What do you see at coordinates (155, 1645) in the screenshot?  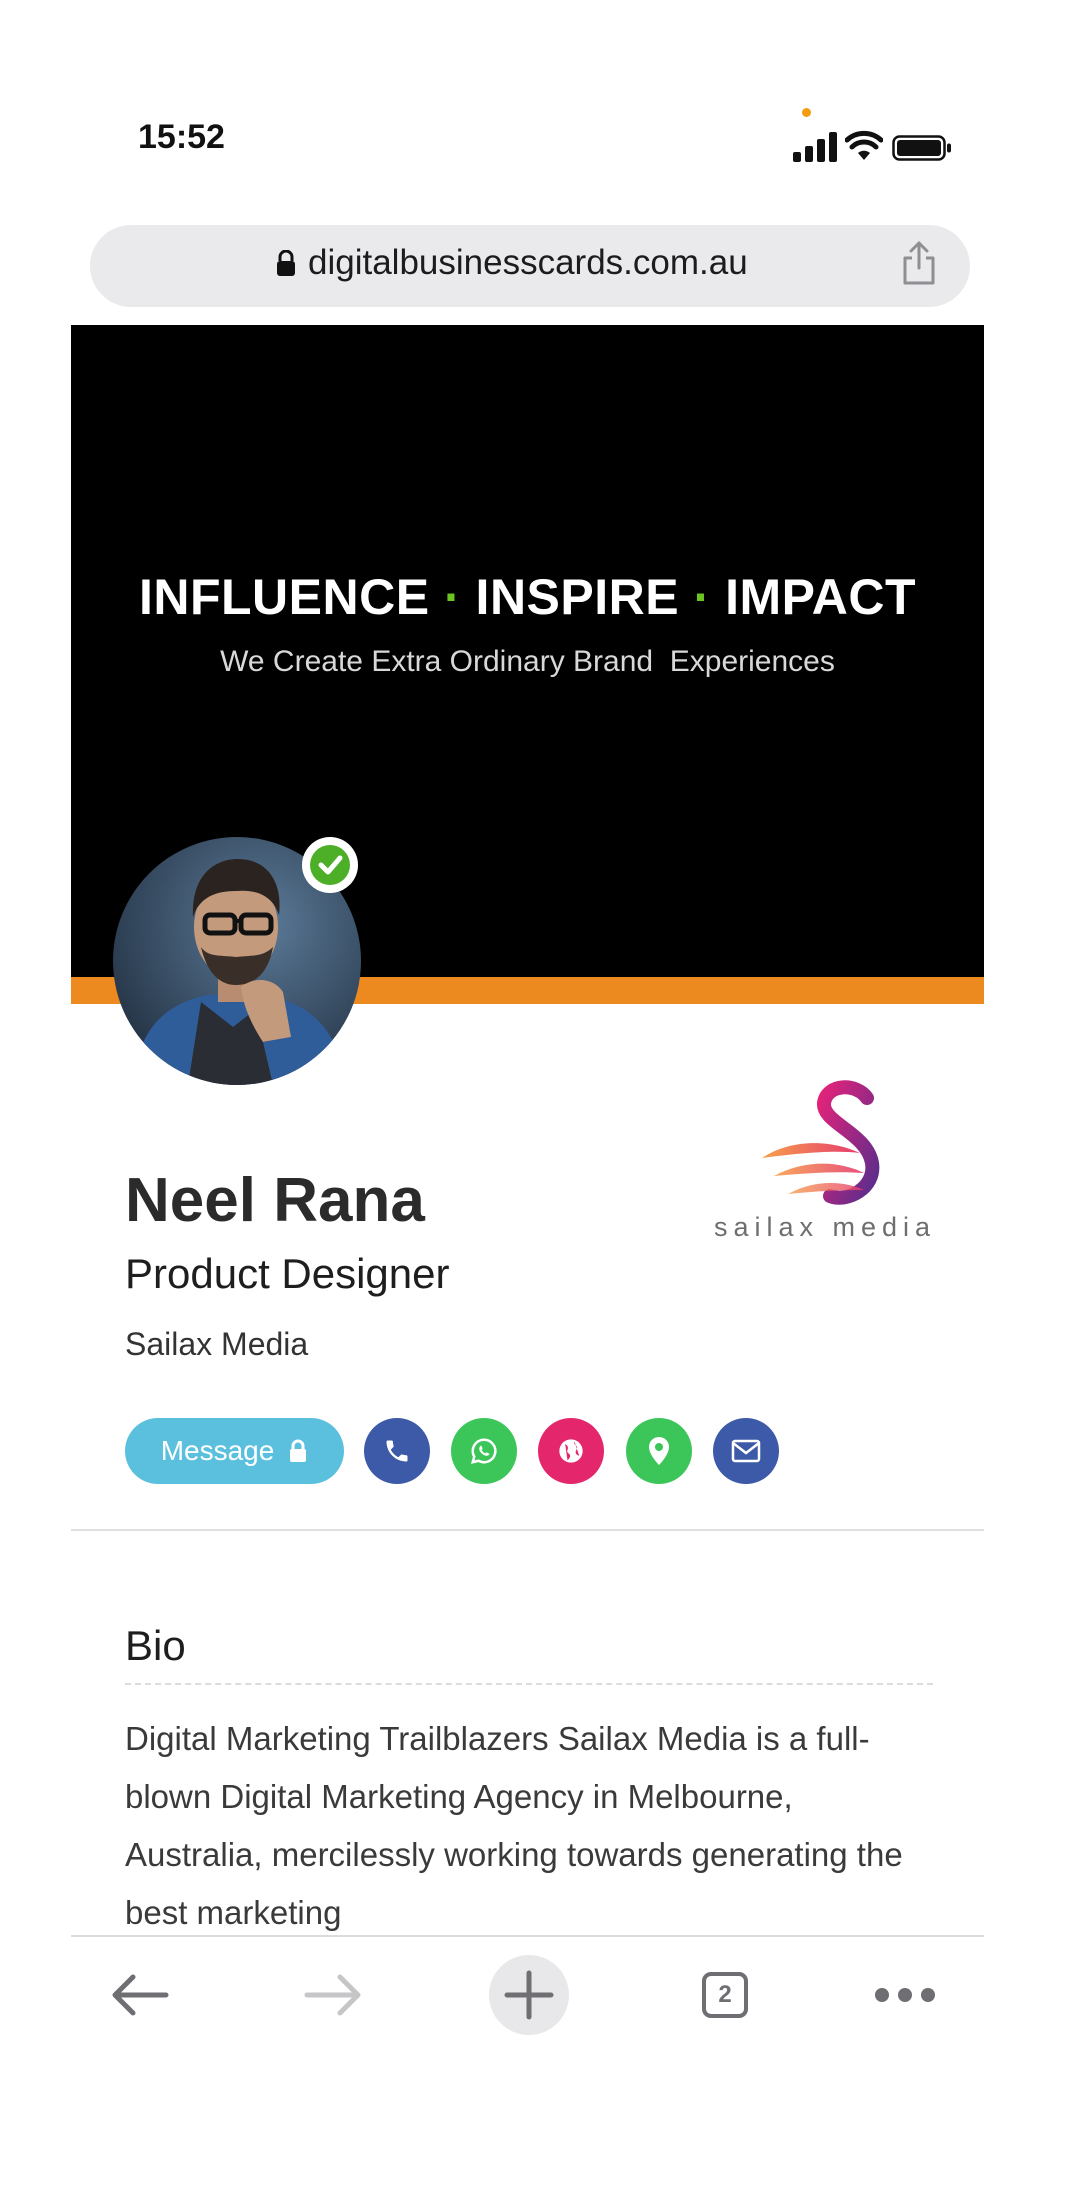 I see `bio-heading: Bio` at bounding box center [155, 1645].